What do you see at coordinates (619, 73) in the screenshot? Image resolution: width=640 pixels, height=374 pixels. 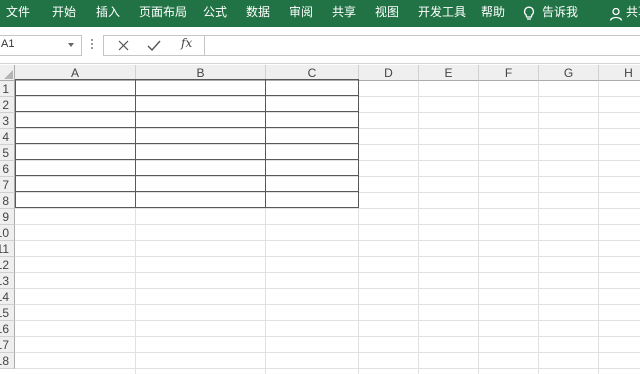 I see `column-header-h: H` at bounding box center [619, 73].